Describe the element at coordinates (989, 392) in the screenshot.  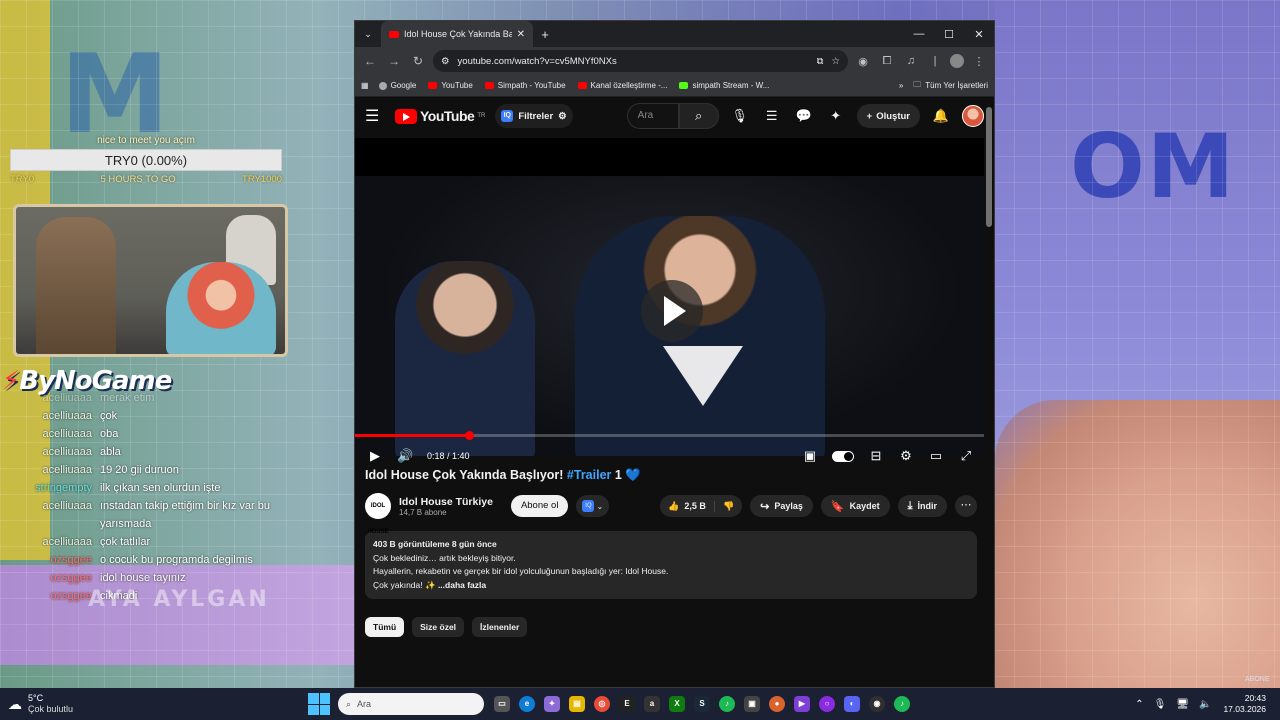
I see `page-scrollbar` at that location.